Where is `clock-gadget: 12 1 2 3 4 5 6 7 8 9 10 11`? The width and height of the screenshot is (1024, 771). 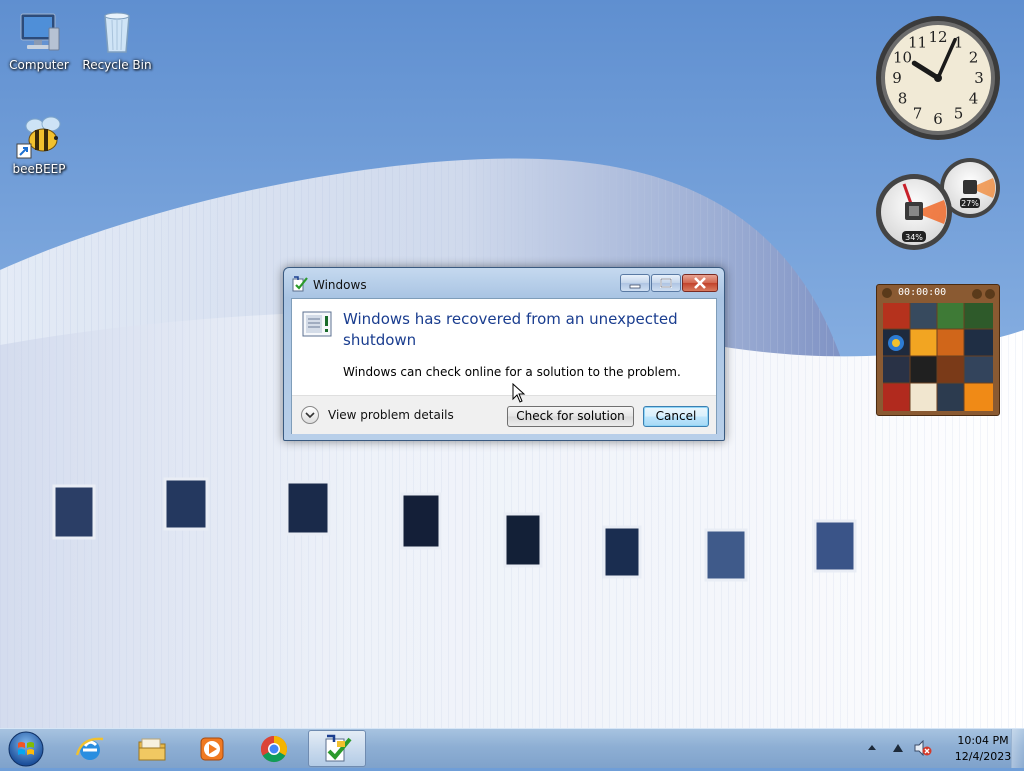
clock-gadget: 12 1 2 3 4 5 6 7 8 9 10 11 is located at coordinates (938, 78).